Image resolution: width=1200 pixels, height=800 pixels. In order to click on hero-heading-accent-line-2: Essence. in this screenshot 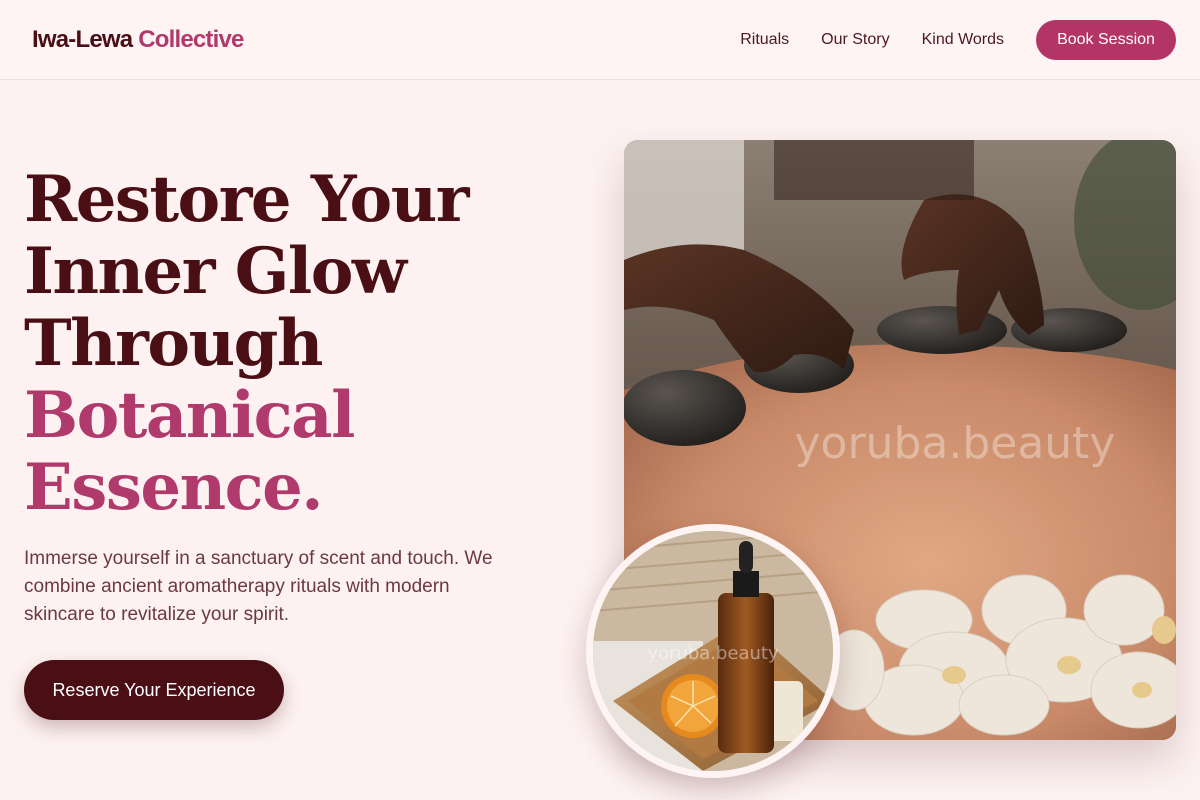, I will do `click(174, 487)`.